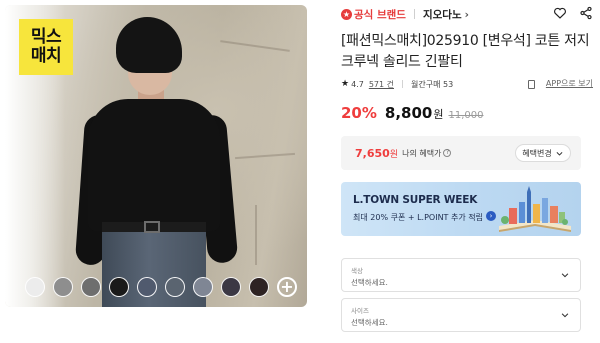  What do you see at coordinates (560, 13) in the screenshot?
I see `heart-icon` at bounding box center [560, 13].